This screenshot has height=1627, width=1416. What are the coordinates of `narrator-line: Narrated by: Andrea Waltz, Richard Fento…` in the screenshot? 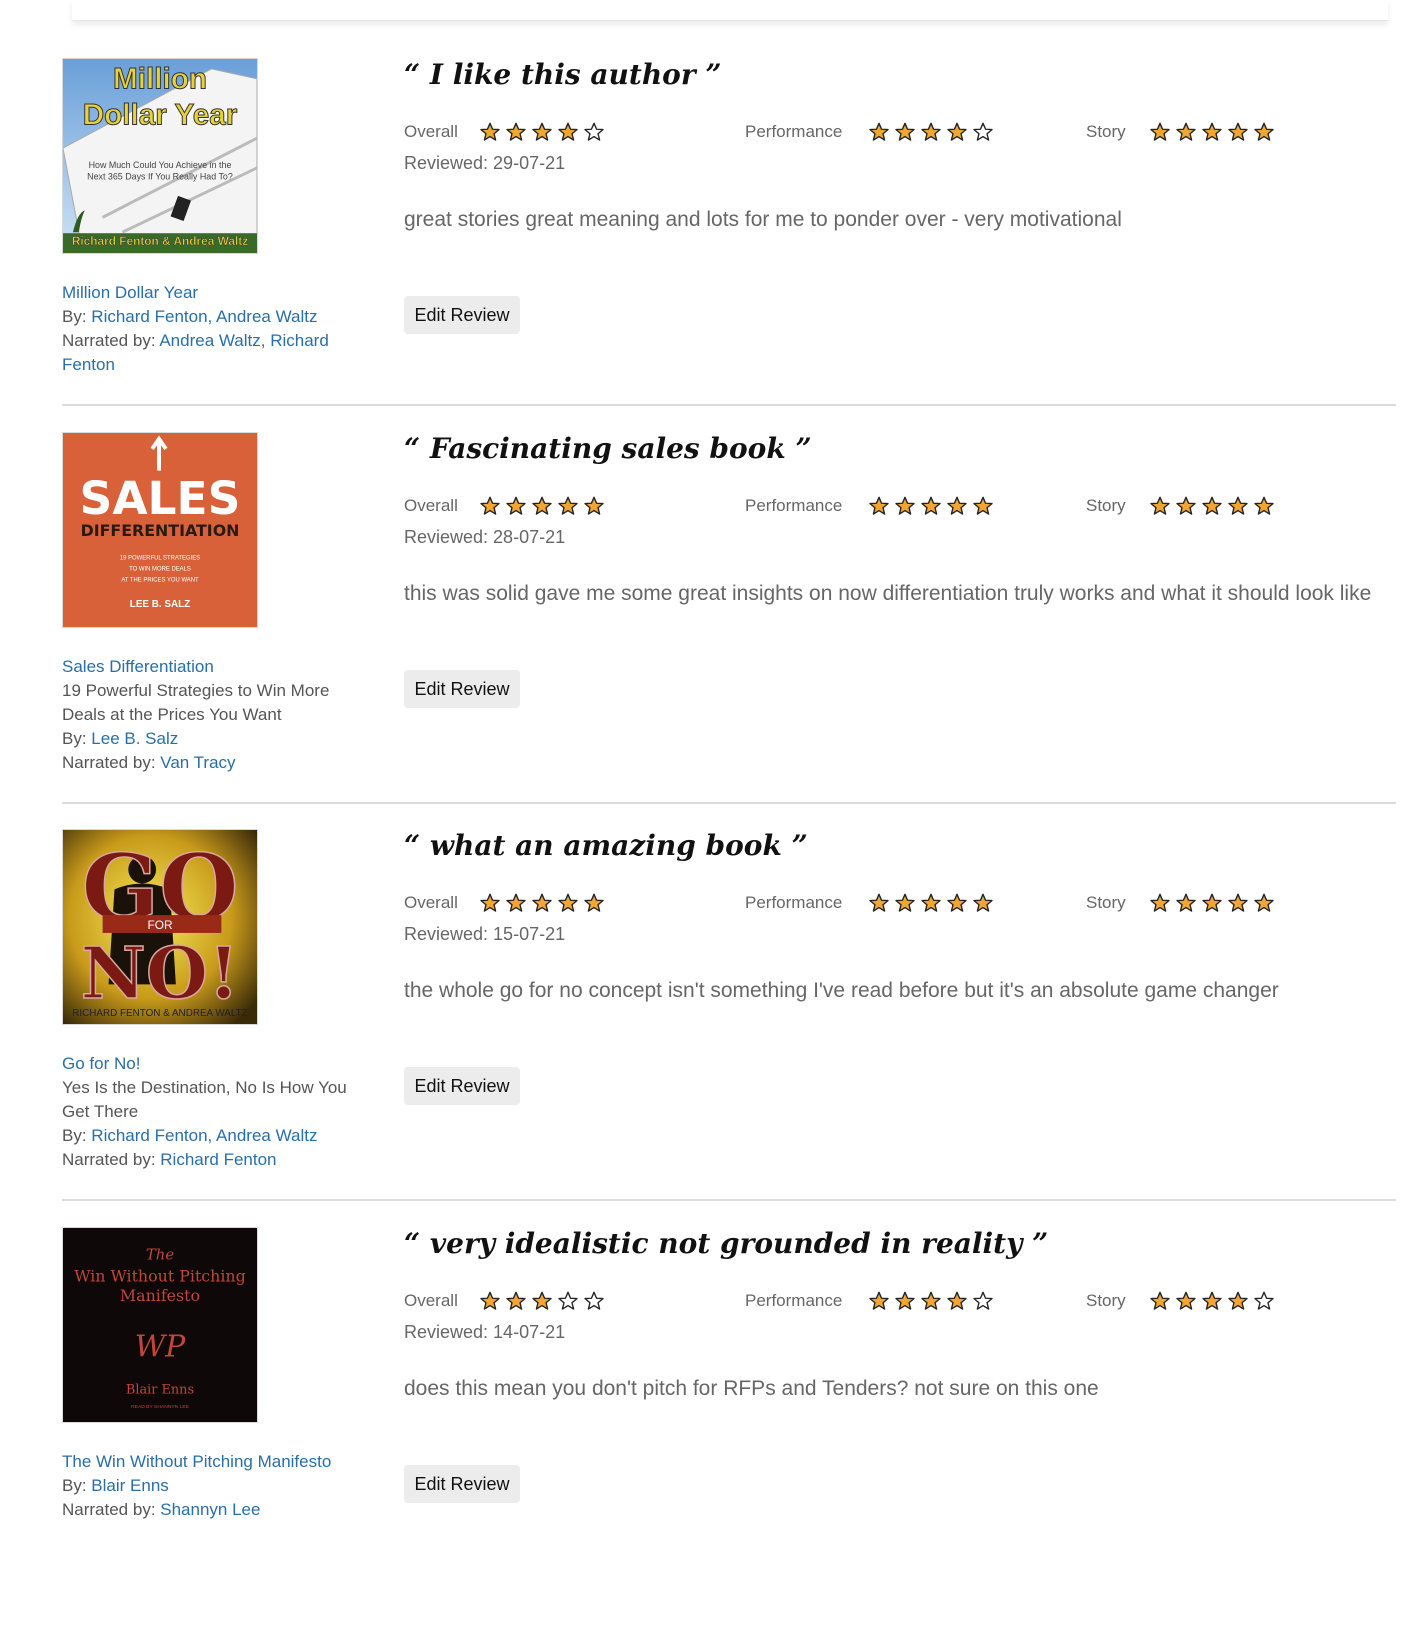 It's located at (212, 353).